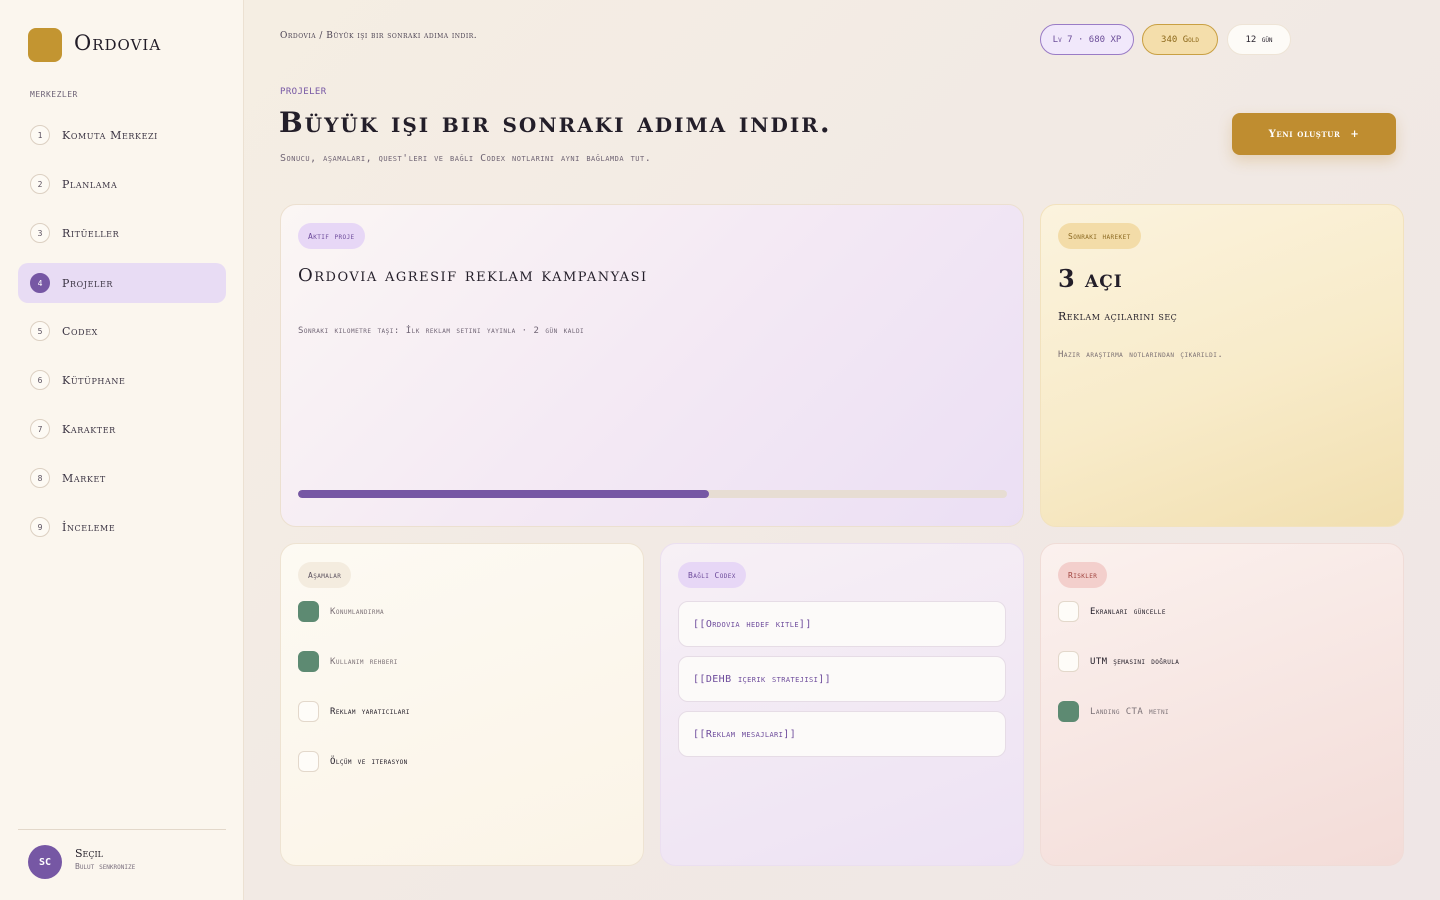 This screenshot has width=1440, height=900. I want to click on sidebar-item-karakter: 7 Karakter, so click(122, 429).